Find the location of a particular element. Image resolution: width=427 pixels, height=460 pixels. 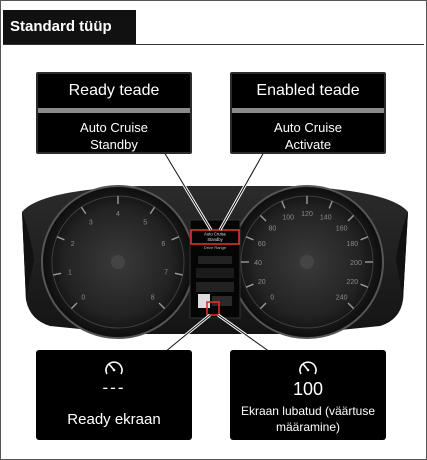

screen-label: Ekraan lubatud (väärtuse määramine) is located at coordinates (308, 419).